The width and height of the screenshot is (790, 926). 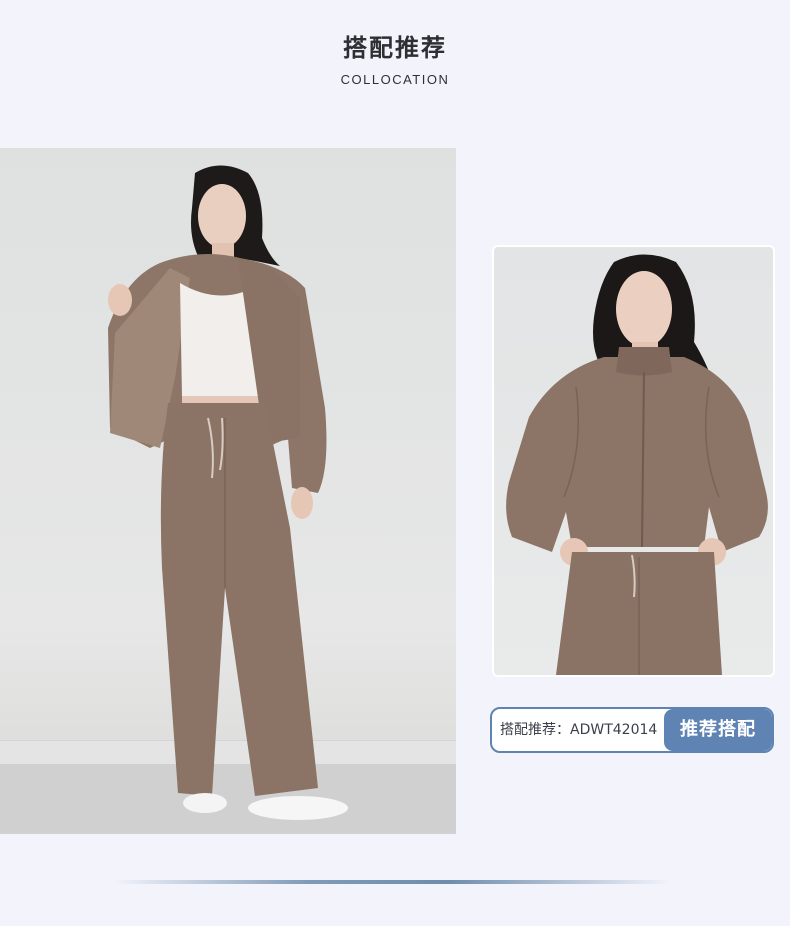 What do you see at coordinates (395, 79) in the screenshot?
I see `section-subtitle: COLLOCATION` at bounding box center [395, 79].